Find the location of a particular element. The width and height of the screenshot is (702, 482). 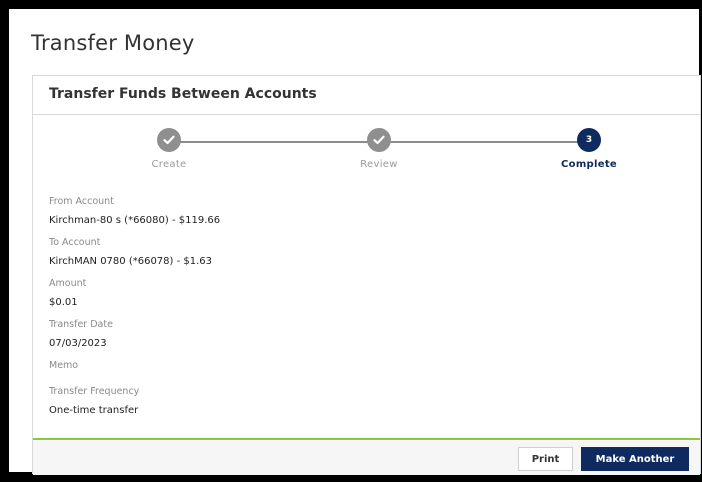

field-label: Amount is located at coordinates (68, 283).